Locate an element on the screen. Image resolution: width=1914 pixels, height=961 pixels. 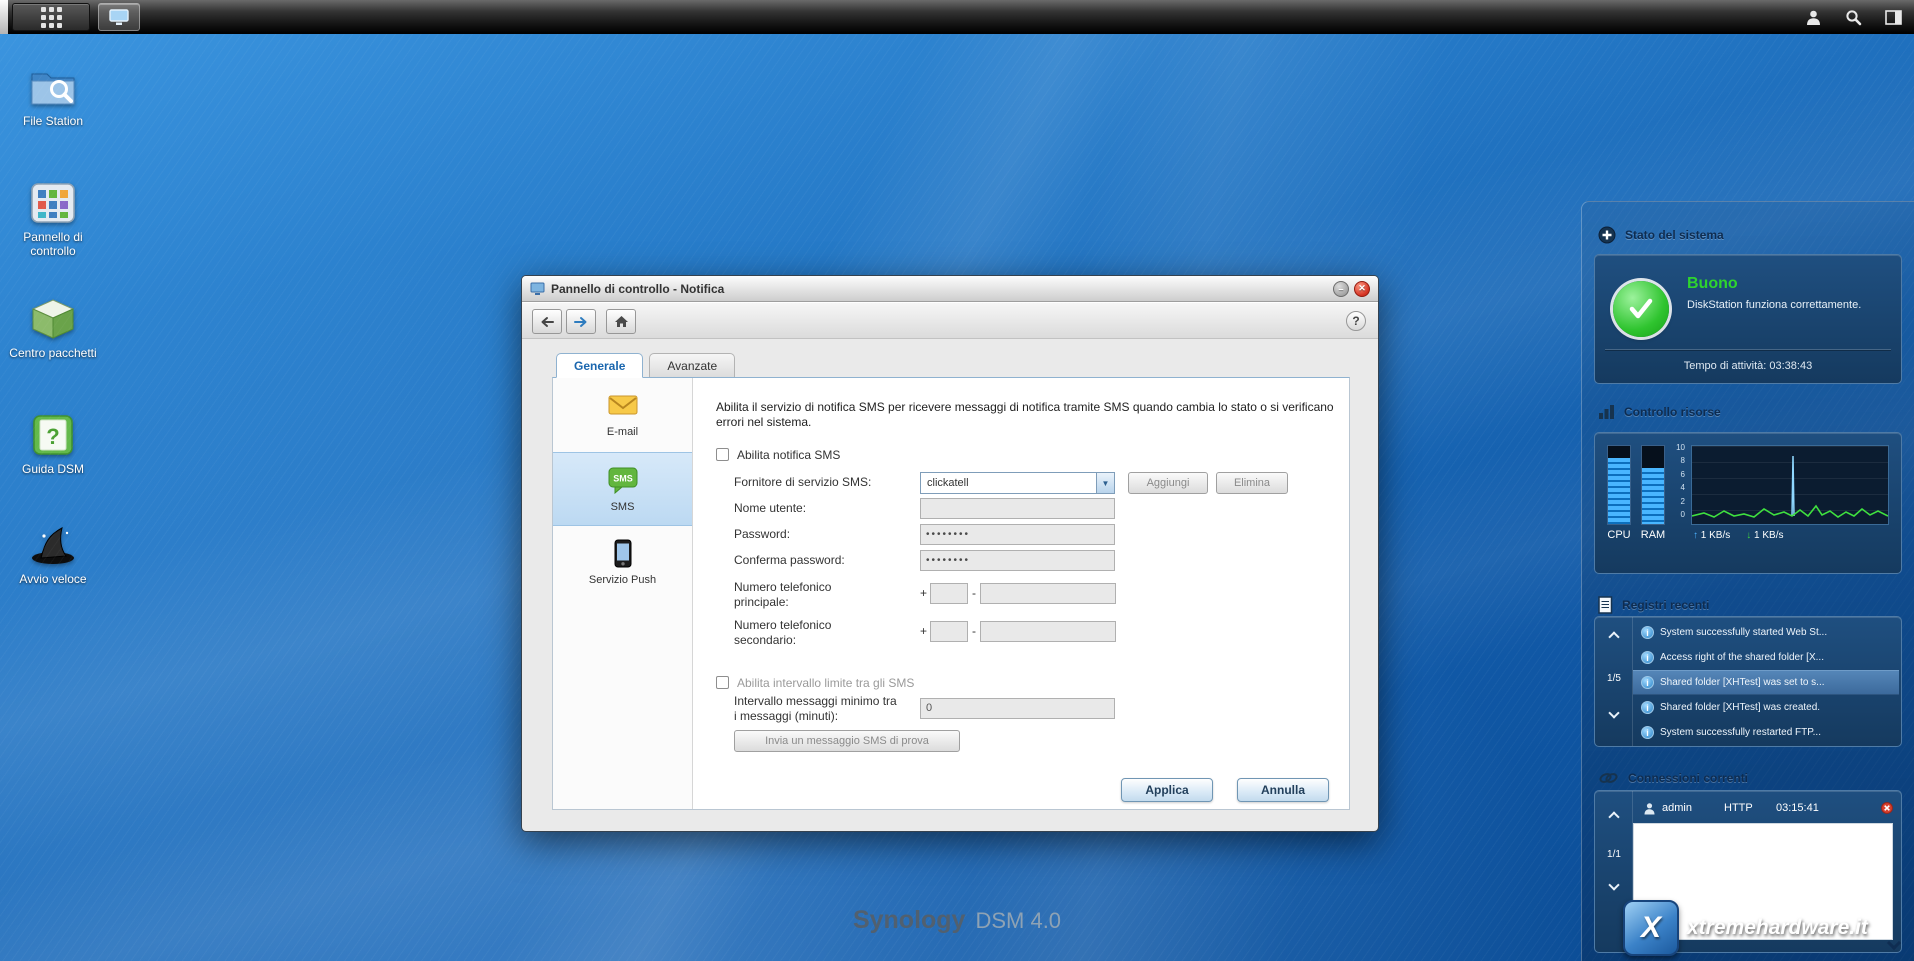
phone-primary-input is located at coordinates (1048, 593).